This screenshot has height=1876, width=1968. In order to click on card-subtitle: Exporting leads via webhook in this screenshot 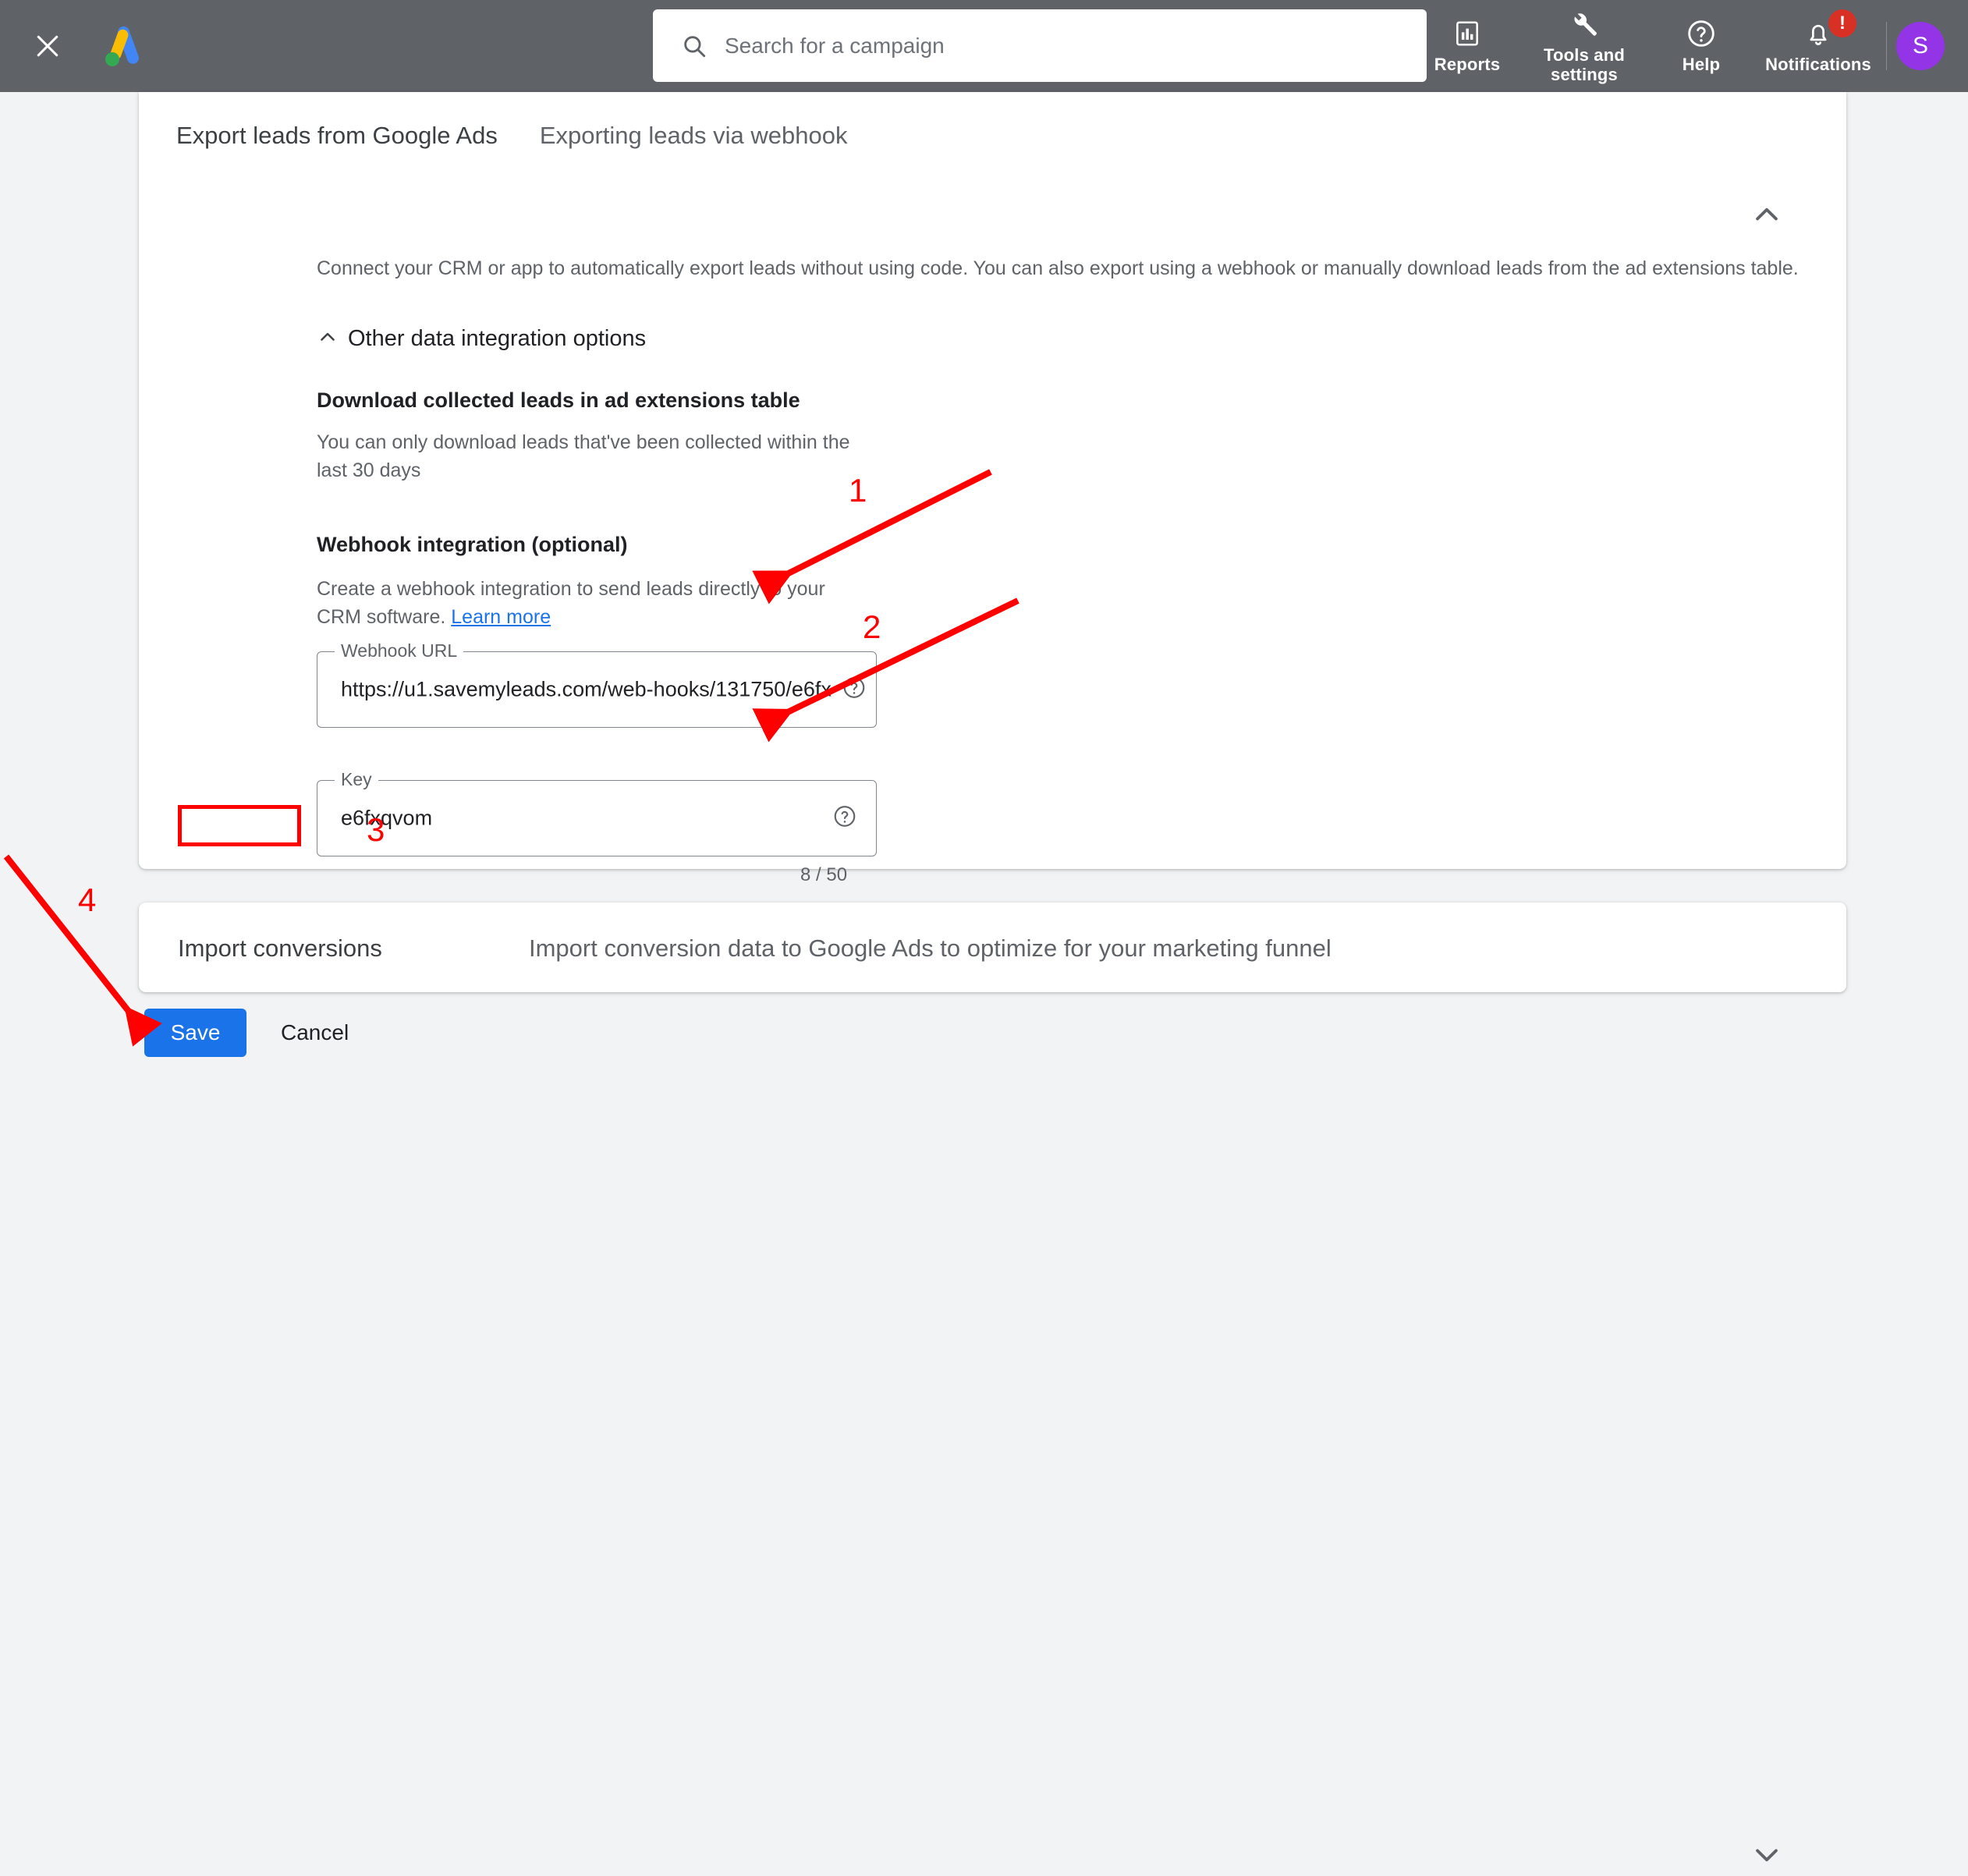, I will do `click(693, 136)`.